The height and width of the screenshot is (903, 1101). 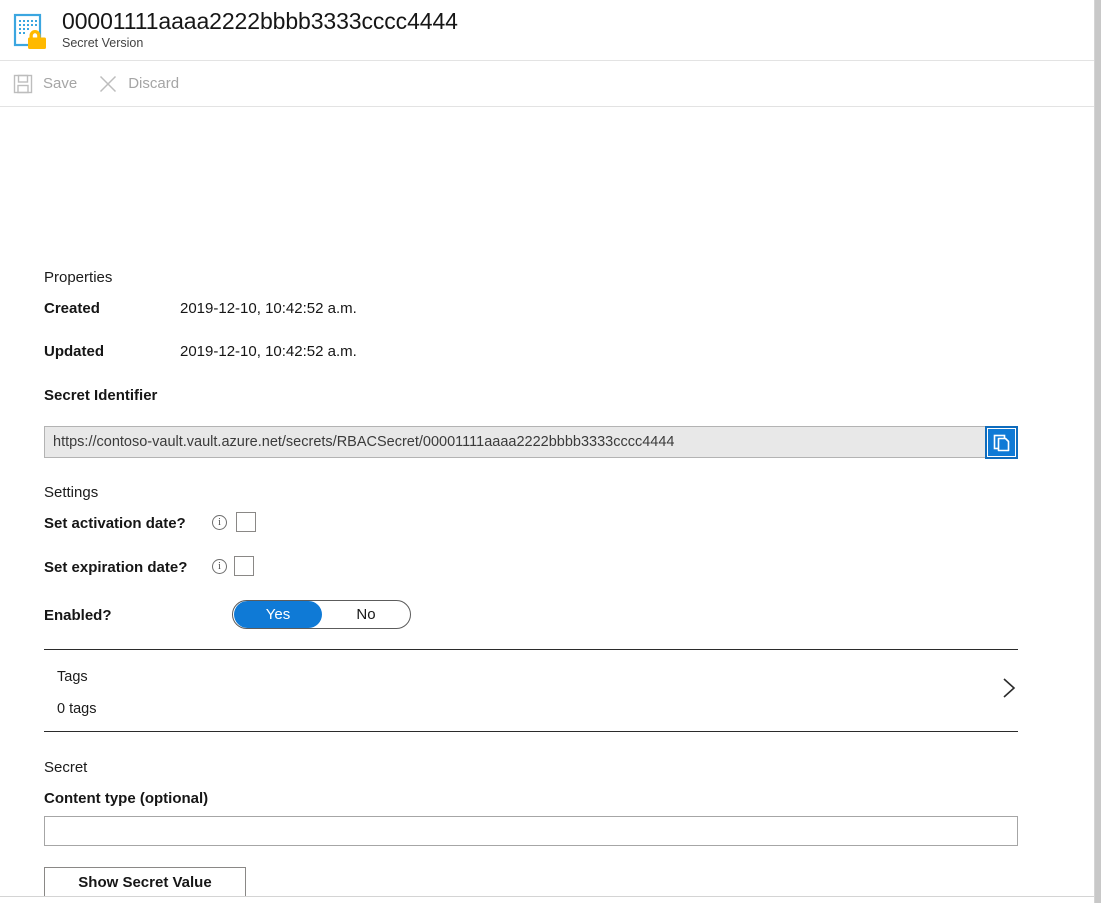 I want to click on page-title: 00001111aaaa2222bbbb3333cccc4444, so click(x=260, y=21).